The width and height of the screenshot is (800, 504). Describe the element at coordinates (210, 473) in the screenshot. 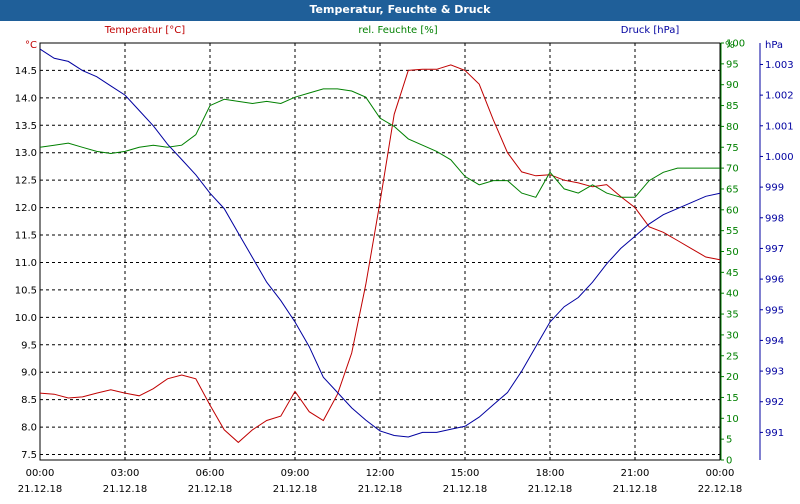

I see `x-tick-label-time: 06:00` at that location.